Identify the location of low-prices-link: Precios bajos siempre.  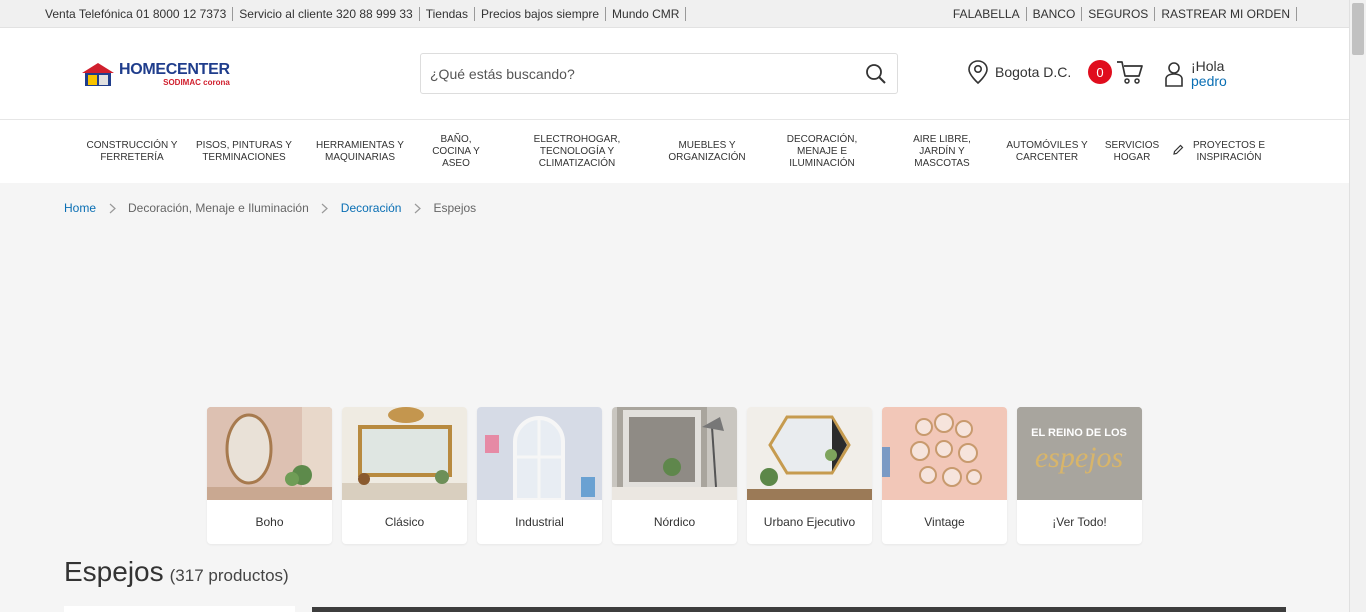
(541, 14).